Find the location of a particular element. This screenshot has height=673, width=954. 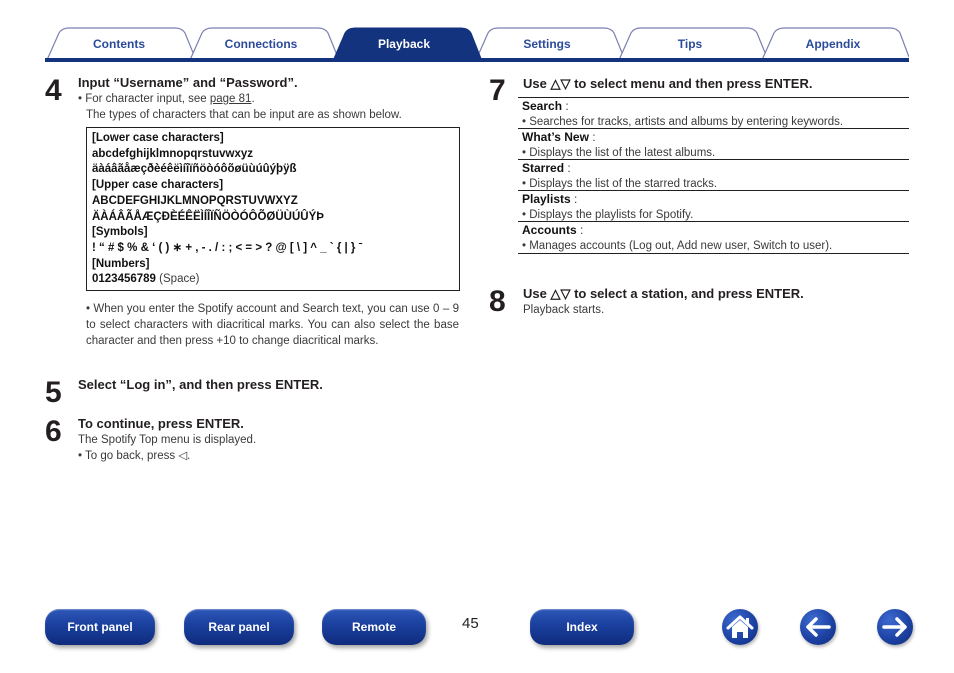

arrow-right-icon is located at coordinates (894, 627).